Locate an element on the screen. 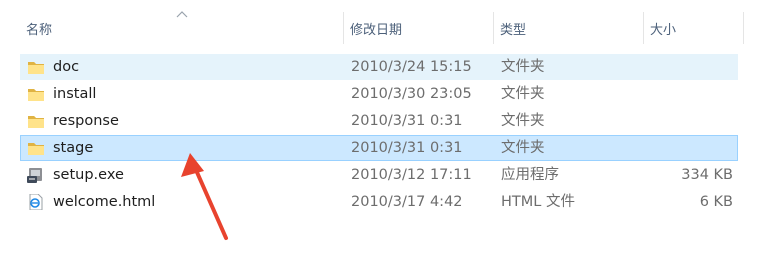 This screenshot has width=765, height=273. file-row: stage 2010/3/31 0:31 文件夹 is located at coordinates (379, 148).